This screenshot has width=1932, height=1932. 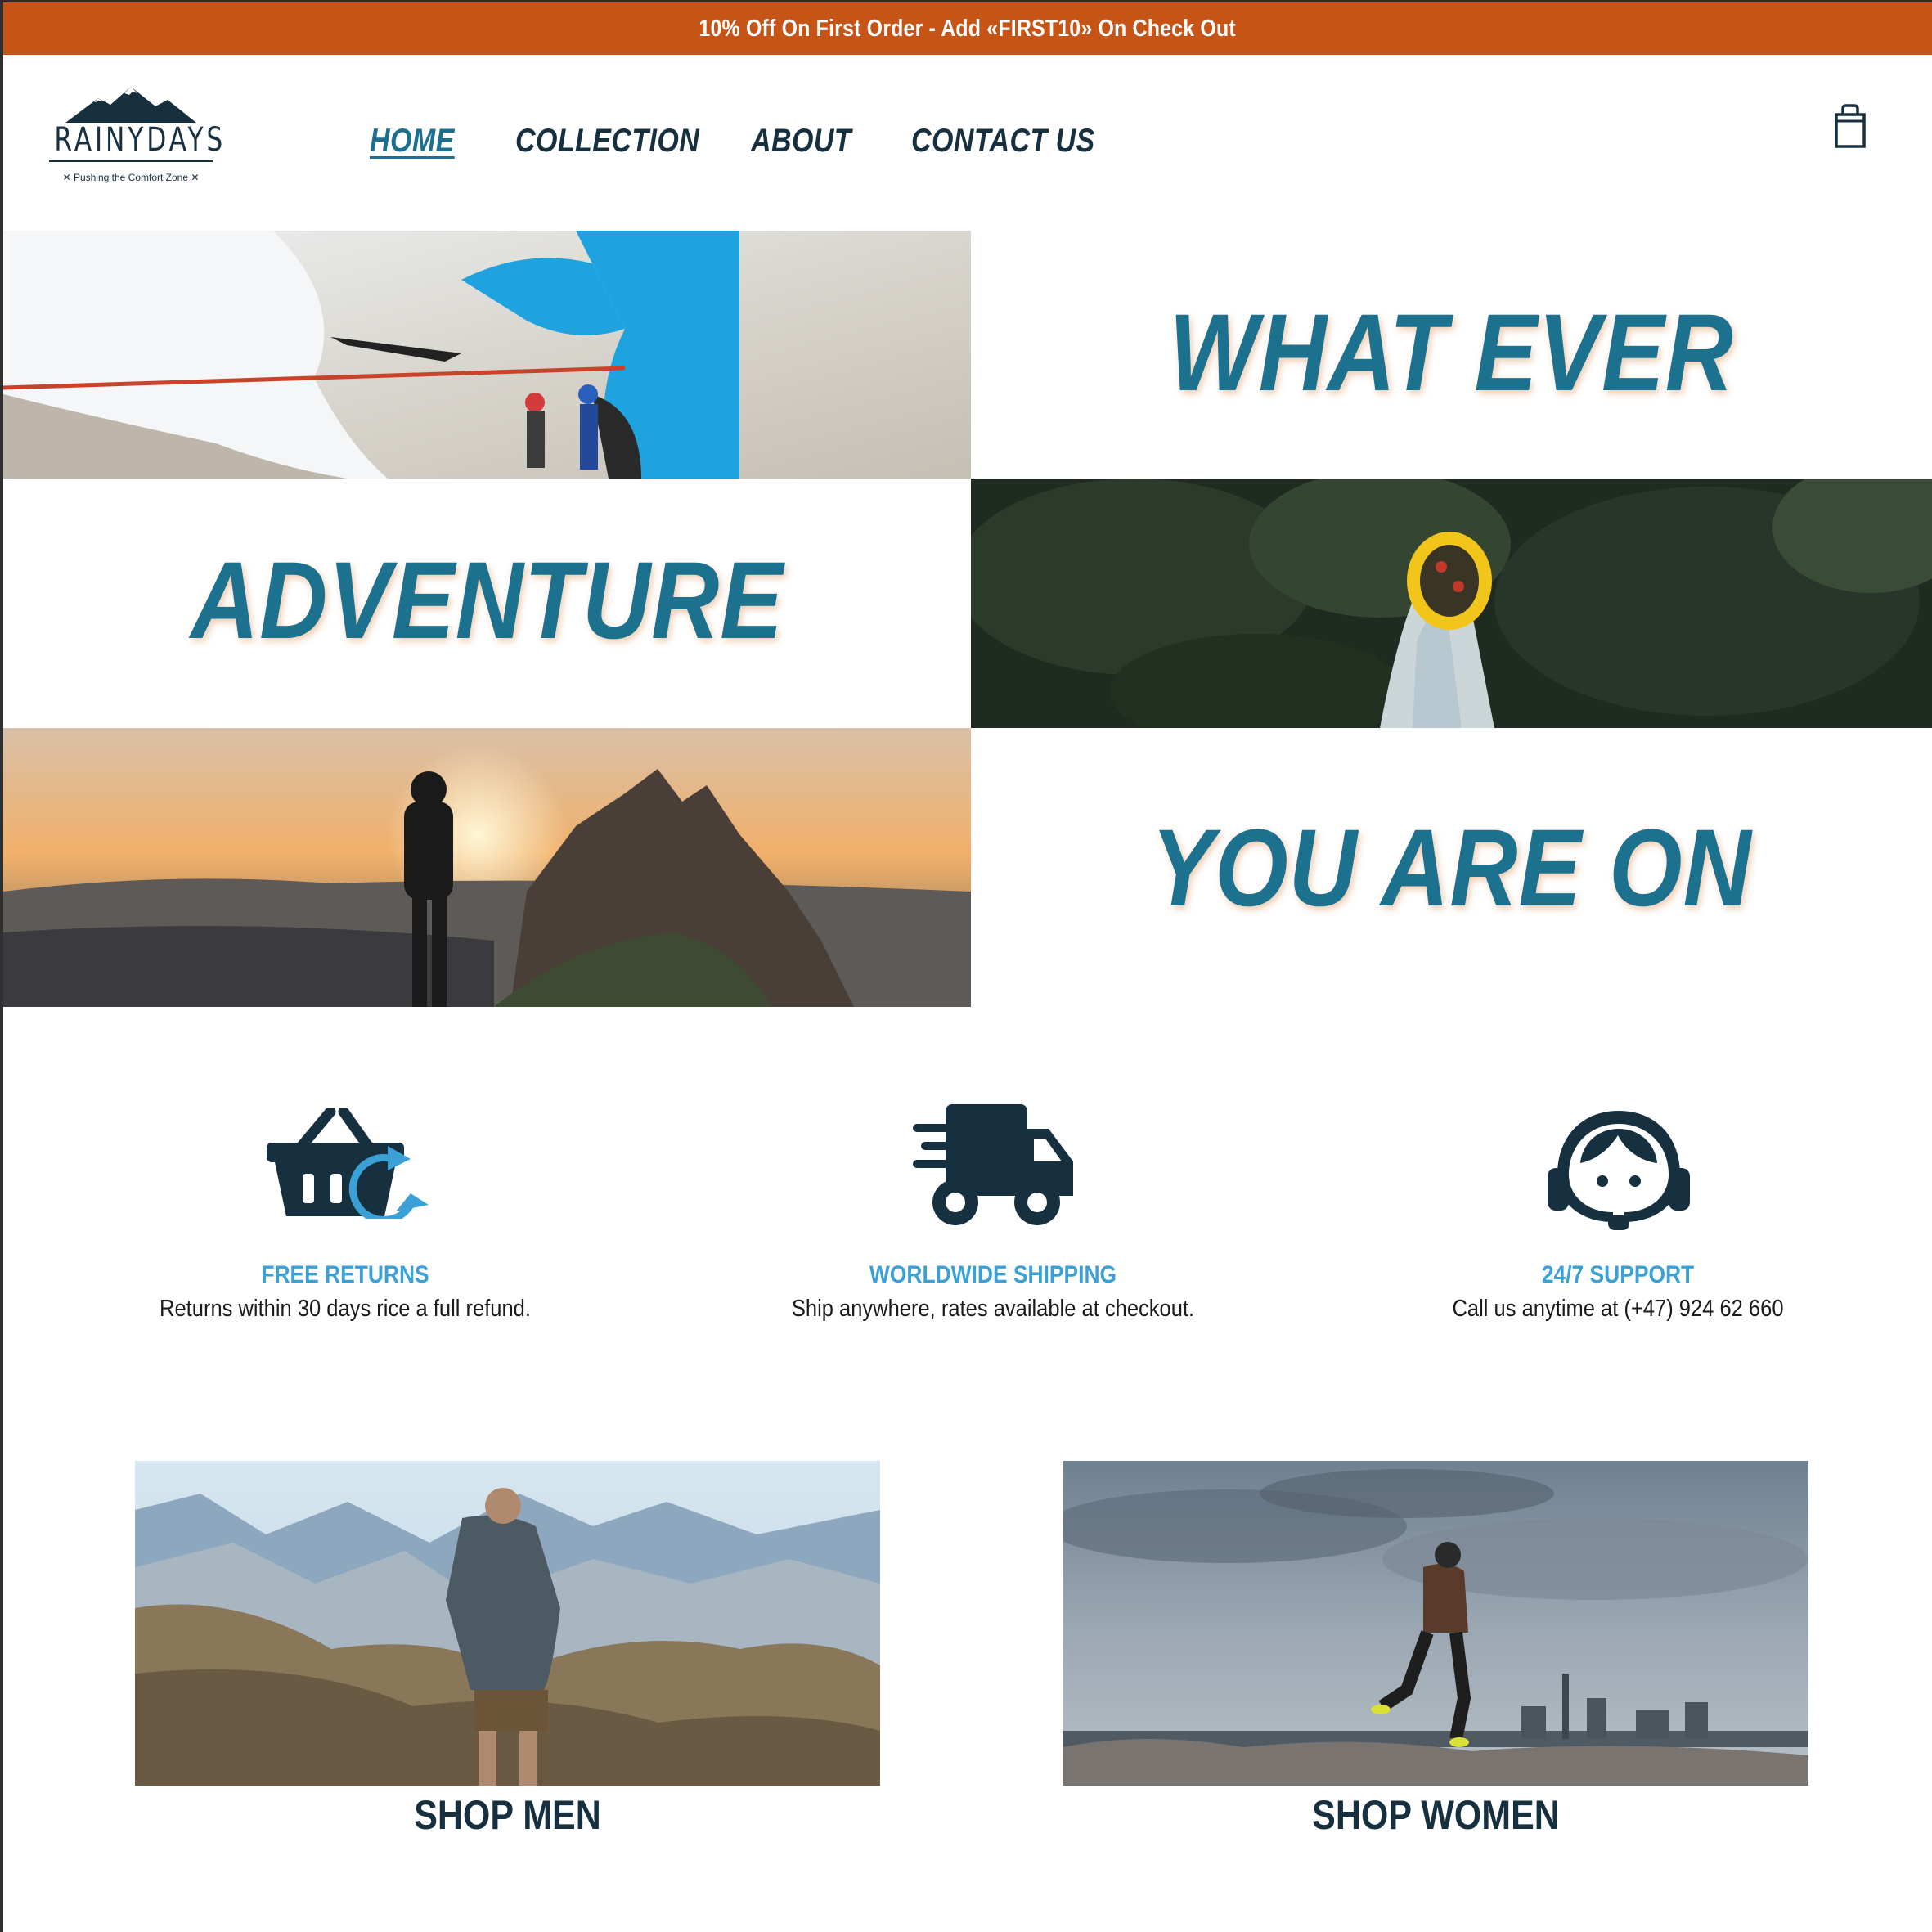 I want to click on shopping-bag-icon, so click(x=1850, y=126).